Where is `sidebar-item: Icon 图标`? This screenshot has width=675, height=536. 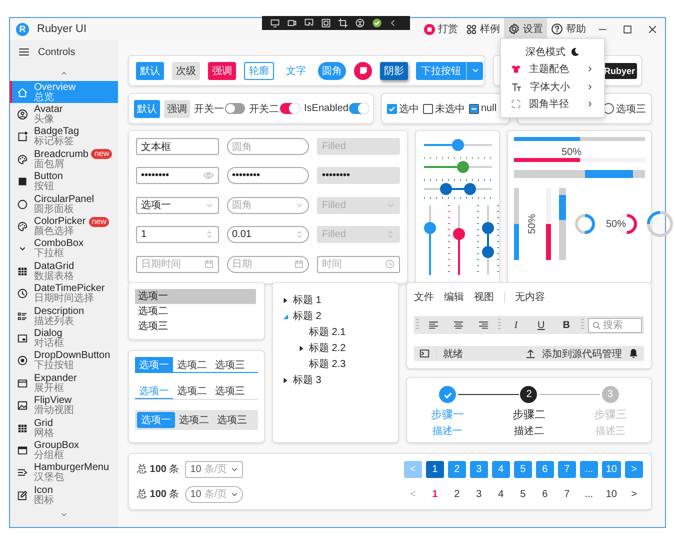 sidebar-item: Icon 图标 is located at coordinates (64, 495).